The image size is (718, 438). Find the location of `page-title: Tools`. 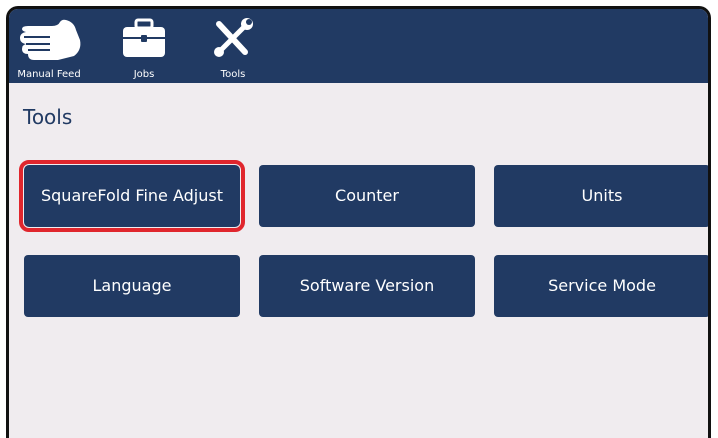

page-title: Tools is located at coordinates (48, 117).